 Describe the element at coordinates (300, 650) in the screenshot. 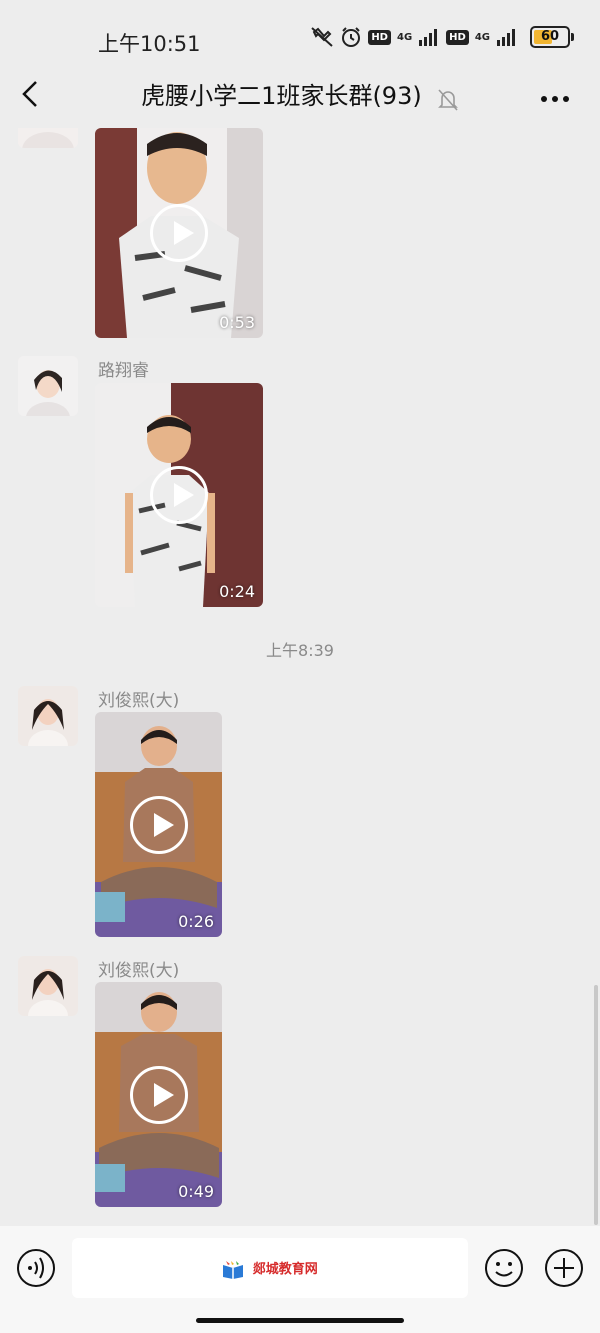

I see `time-separator: 上午8:39` at that location.